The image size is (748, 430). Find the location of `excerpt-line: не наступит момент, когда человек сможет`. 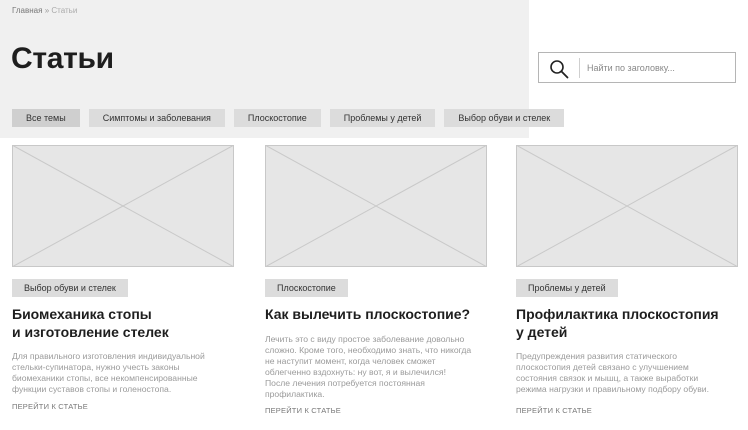

excerpt-line: не наступит момент, когда человек сможет is located at coordinates (350, 361).